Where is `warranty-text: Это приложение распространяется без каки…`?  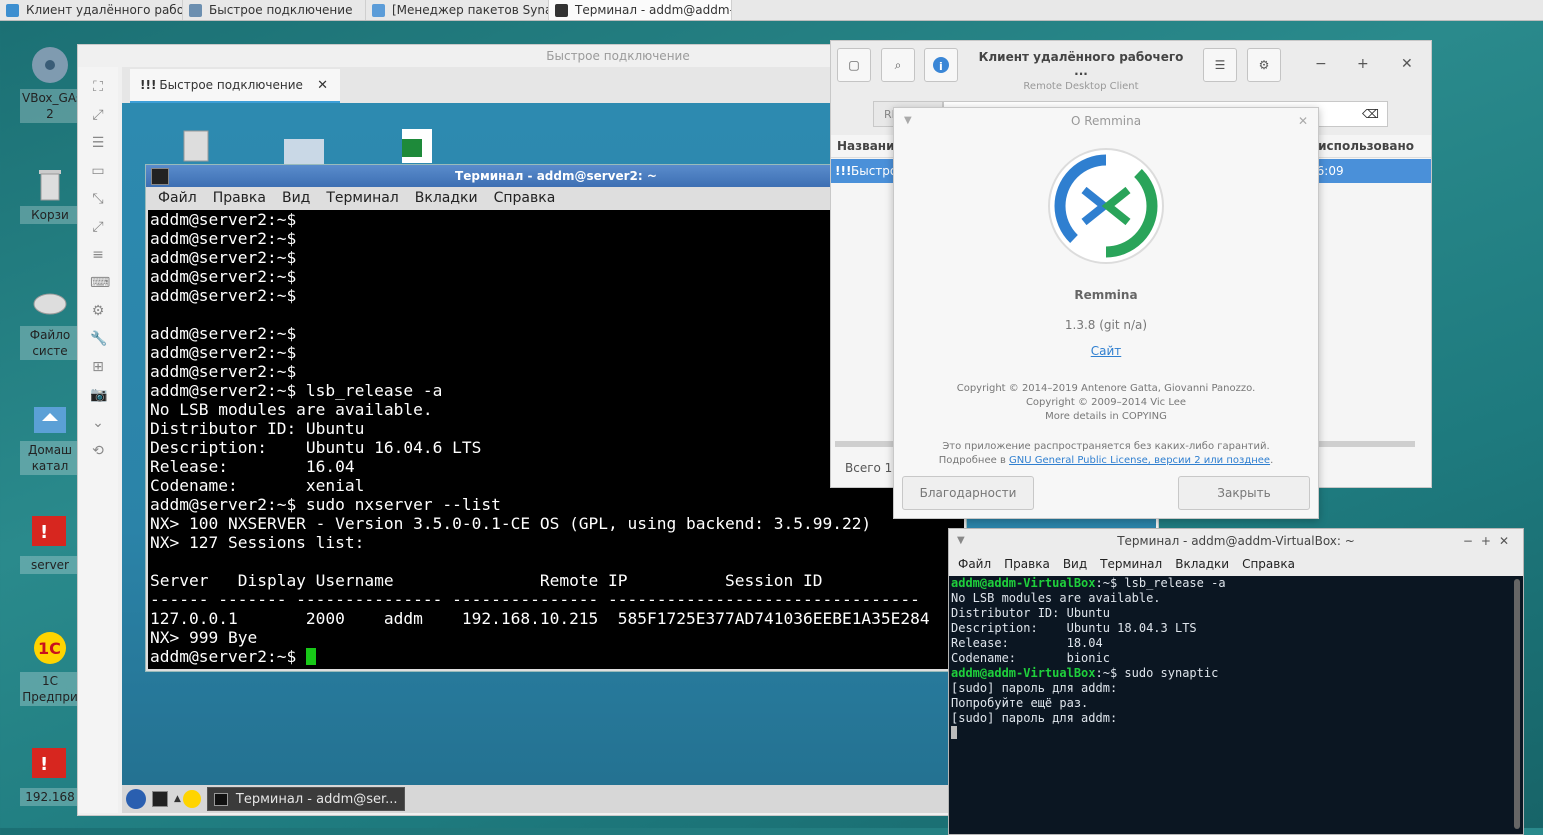
warranty-text: Это приложение распространяется без каки… is located at coordinates (1106, 453).